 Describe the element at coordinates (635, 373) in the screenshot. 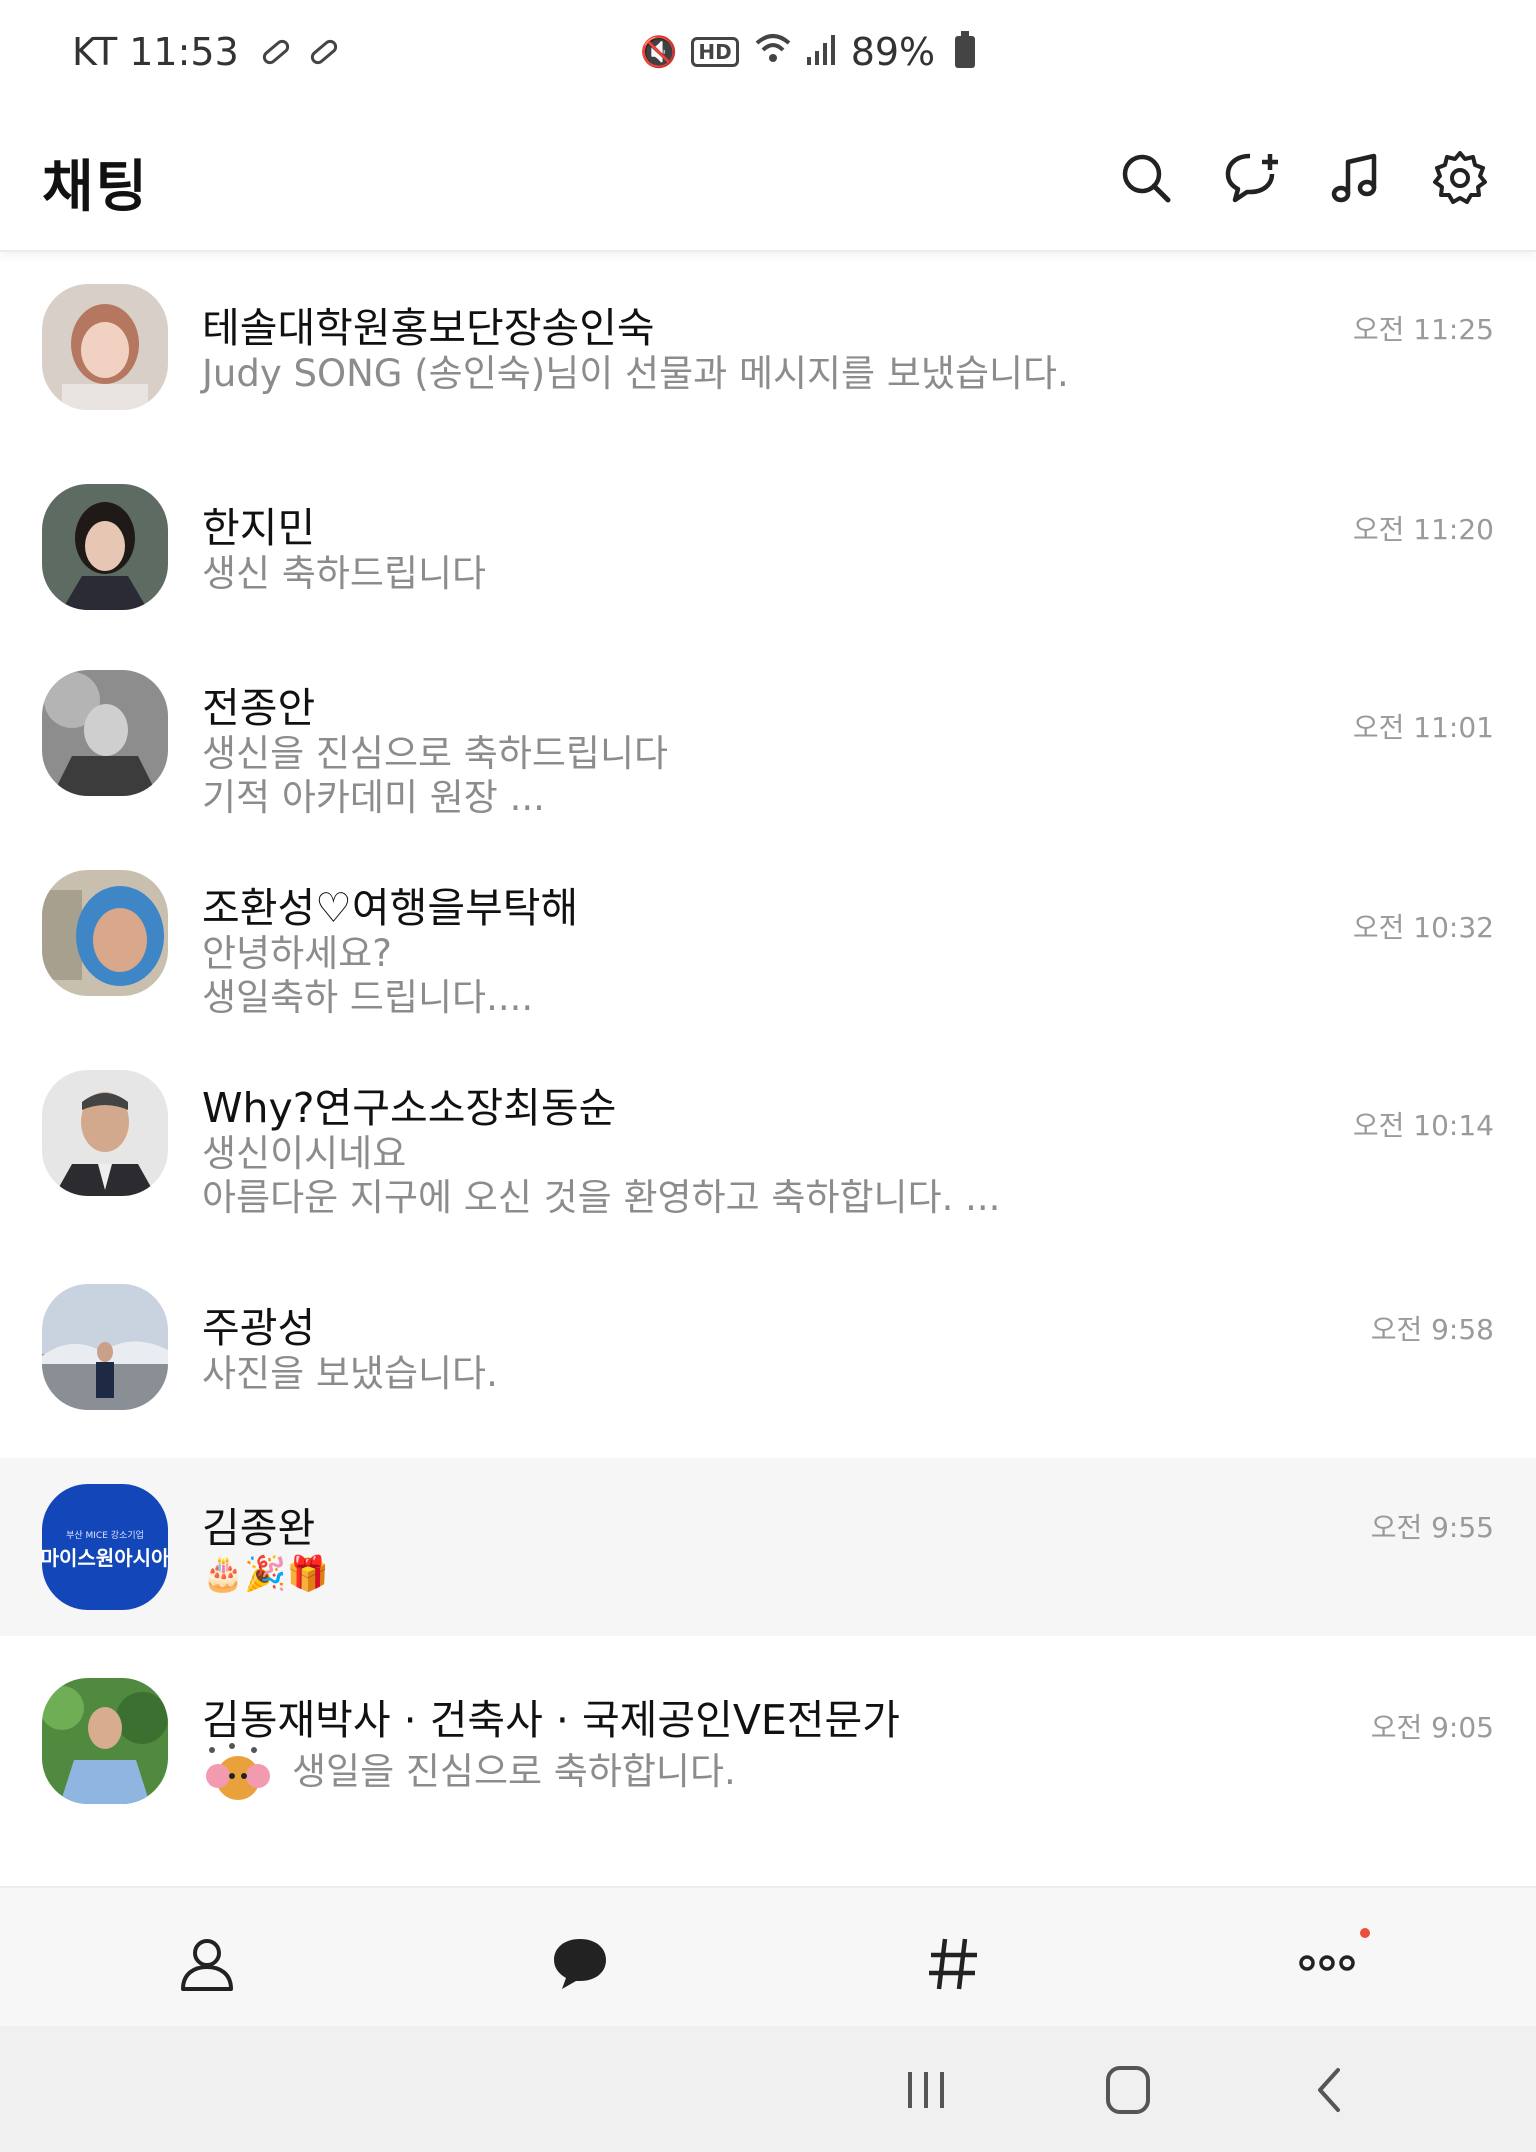

I see `chat-preview: Judy SONG (송인숙)님이 선물과 메시지를 보냈습니다.` at that location.